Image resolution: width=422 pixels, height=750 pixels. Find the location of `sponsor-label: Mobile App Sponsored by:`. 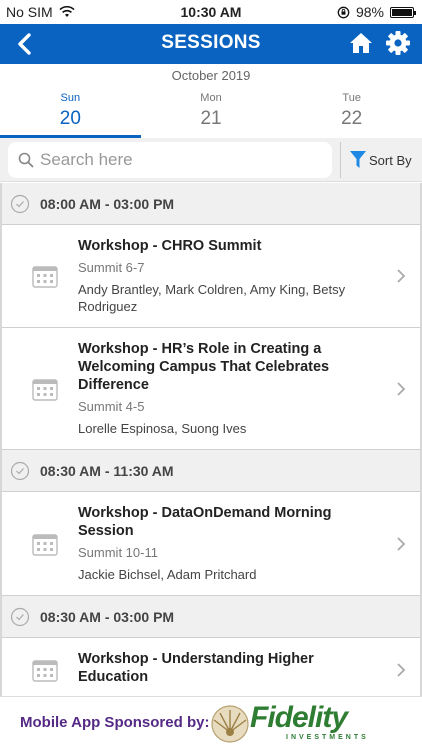

sponsor-label: Mobile App Sponsored by: is located at coordinates (115, 722).